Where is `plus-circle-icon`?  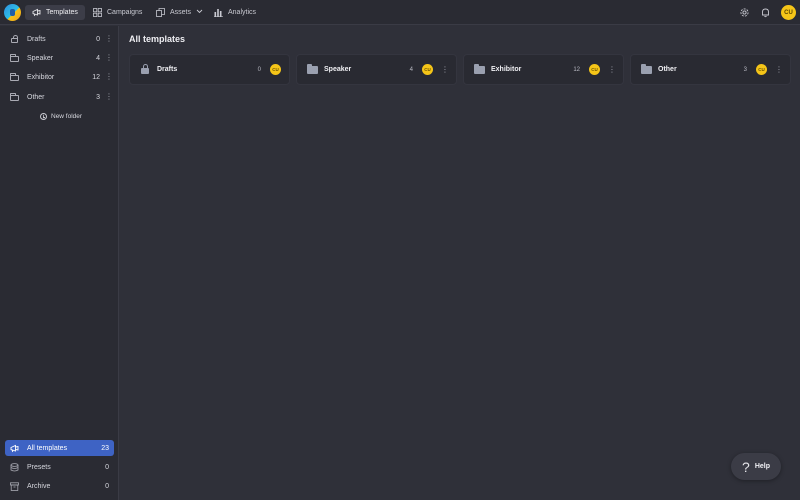
plus-circle-icon is located at coordinates (43, 116).